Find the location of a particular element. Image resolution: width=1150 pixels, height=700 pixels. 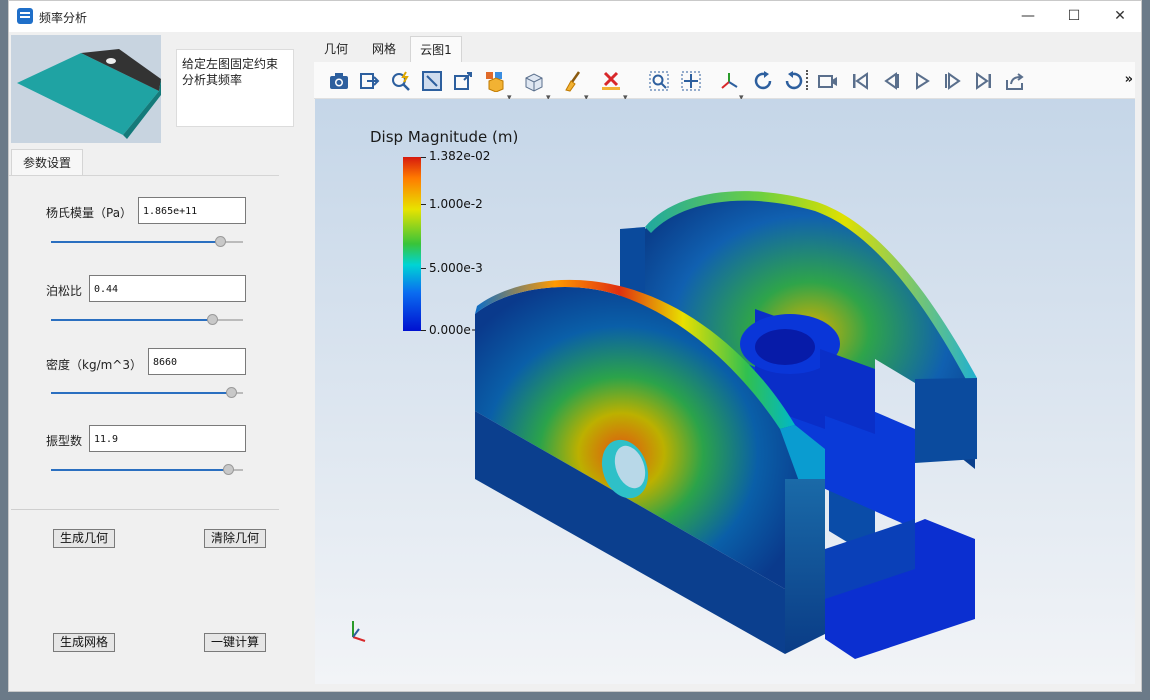

clear-brush-icon is located at coordinates (573, 81).